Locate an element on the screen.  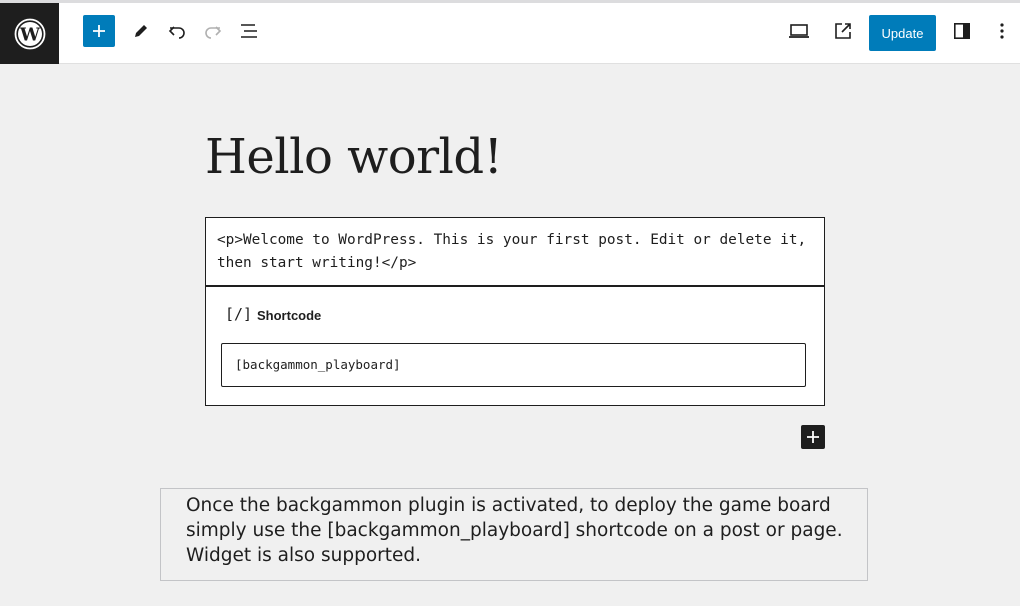
laptop-icon is located at coordinates (799, 31).